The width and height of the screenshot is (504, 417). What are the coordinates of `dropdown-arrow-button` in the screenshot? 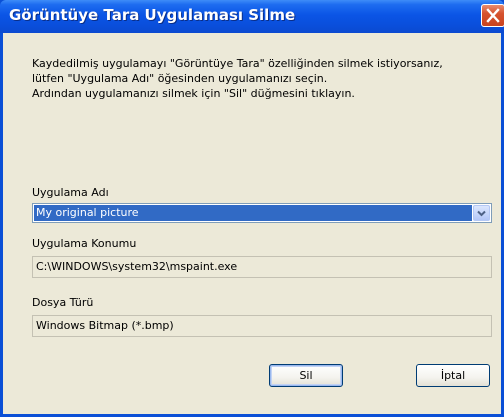 It's located at (481, 213).